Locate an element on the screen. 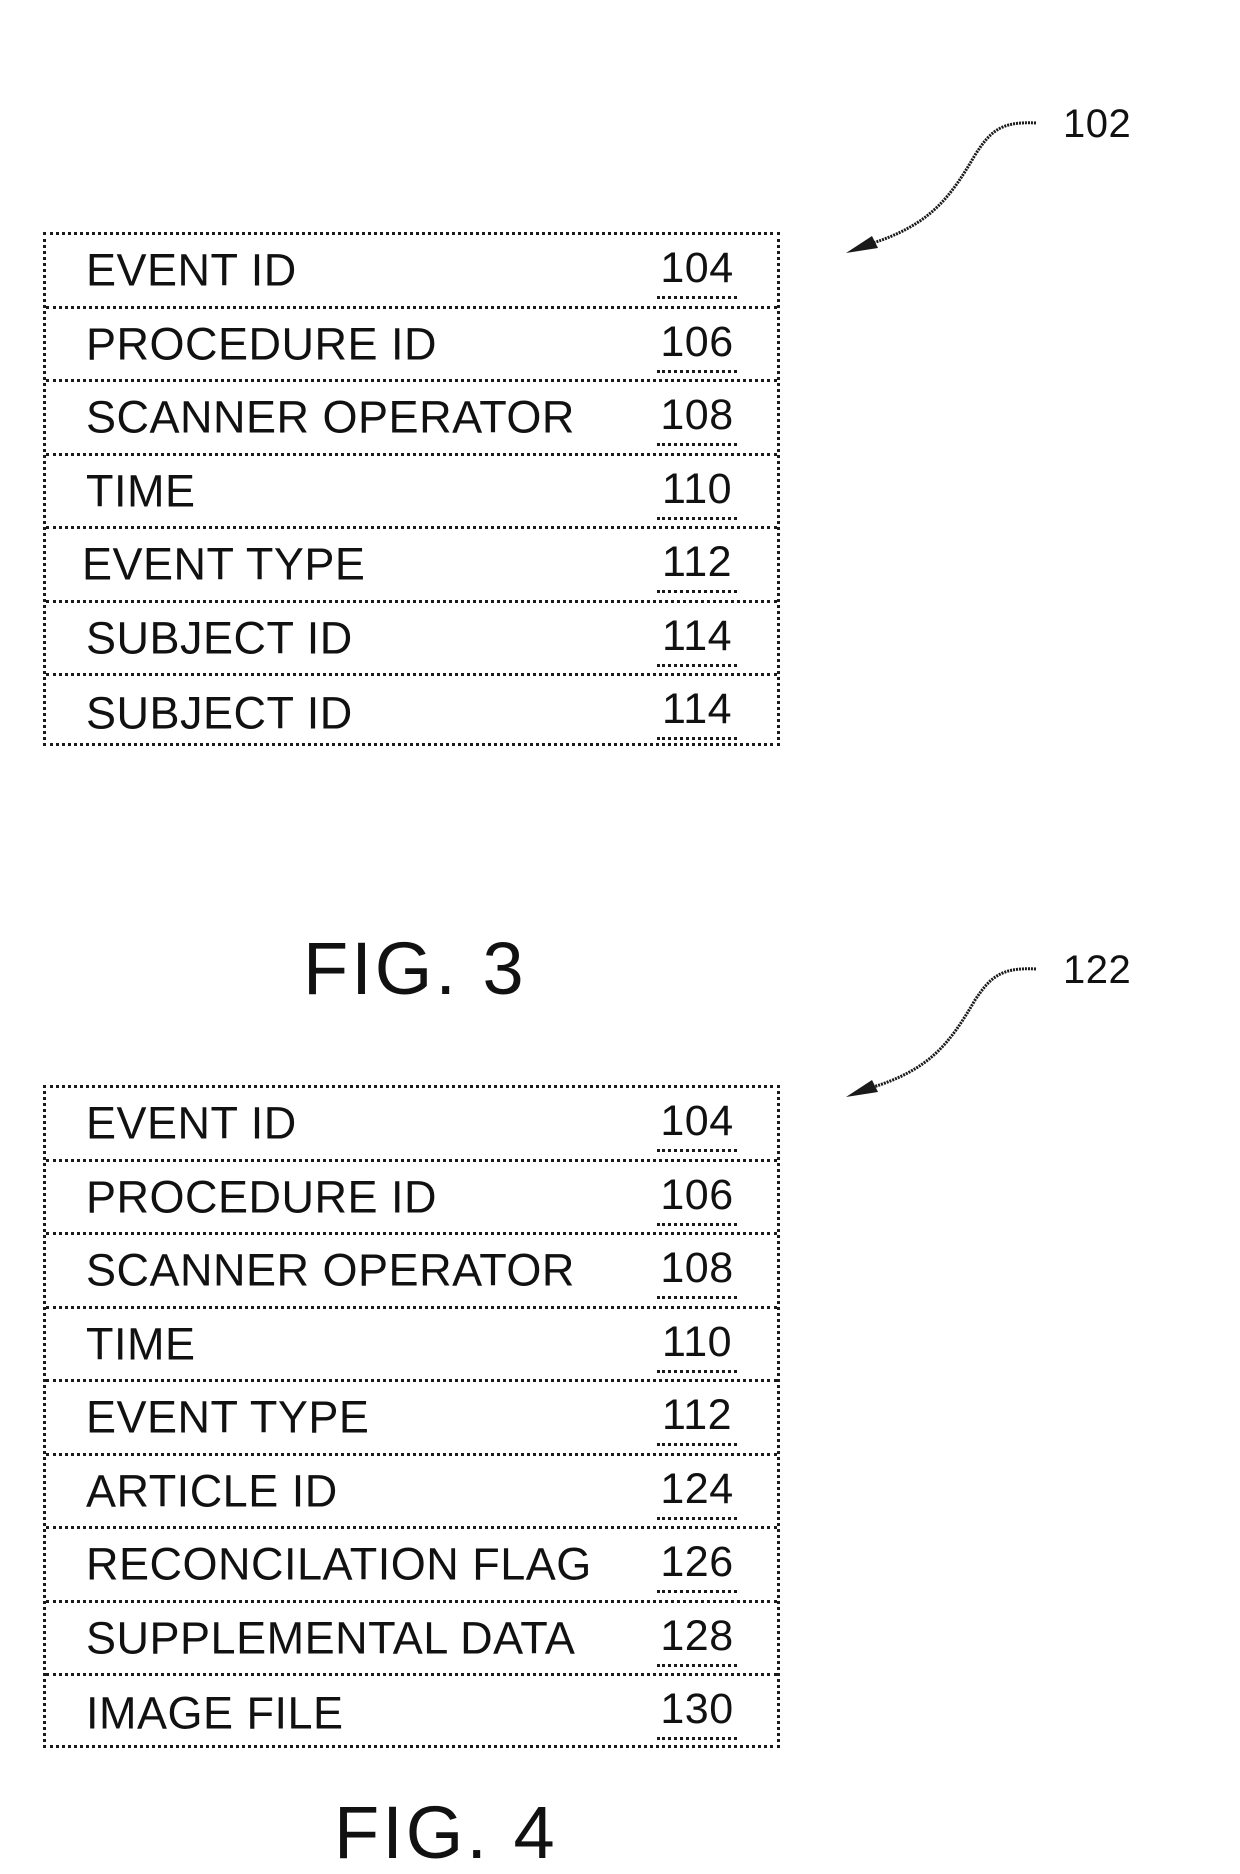 The image size is (1240, 1874). field-reference-number: 128 is located at coordinates (697, 1640).